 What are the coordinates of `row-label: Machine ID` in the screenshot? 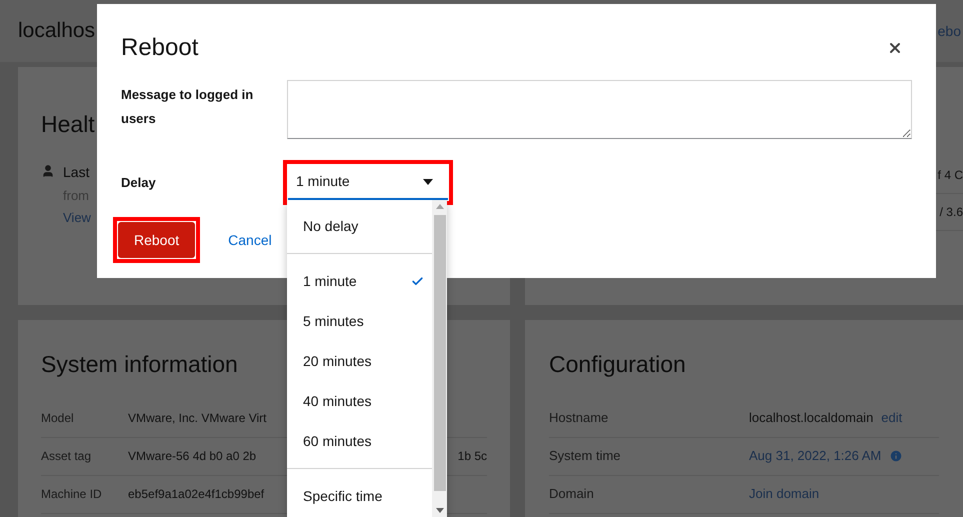 It's located at (72, 494).